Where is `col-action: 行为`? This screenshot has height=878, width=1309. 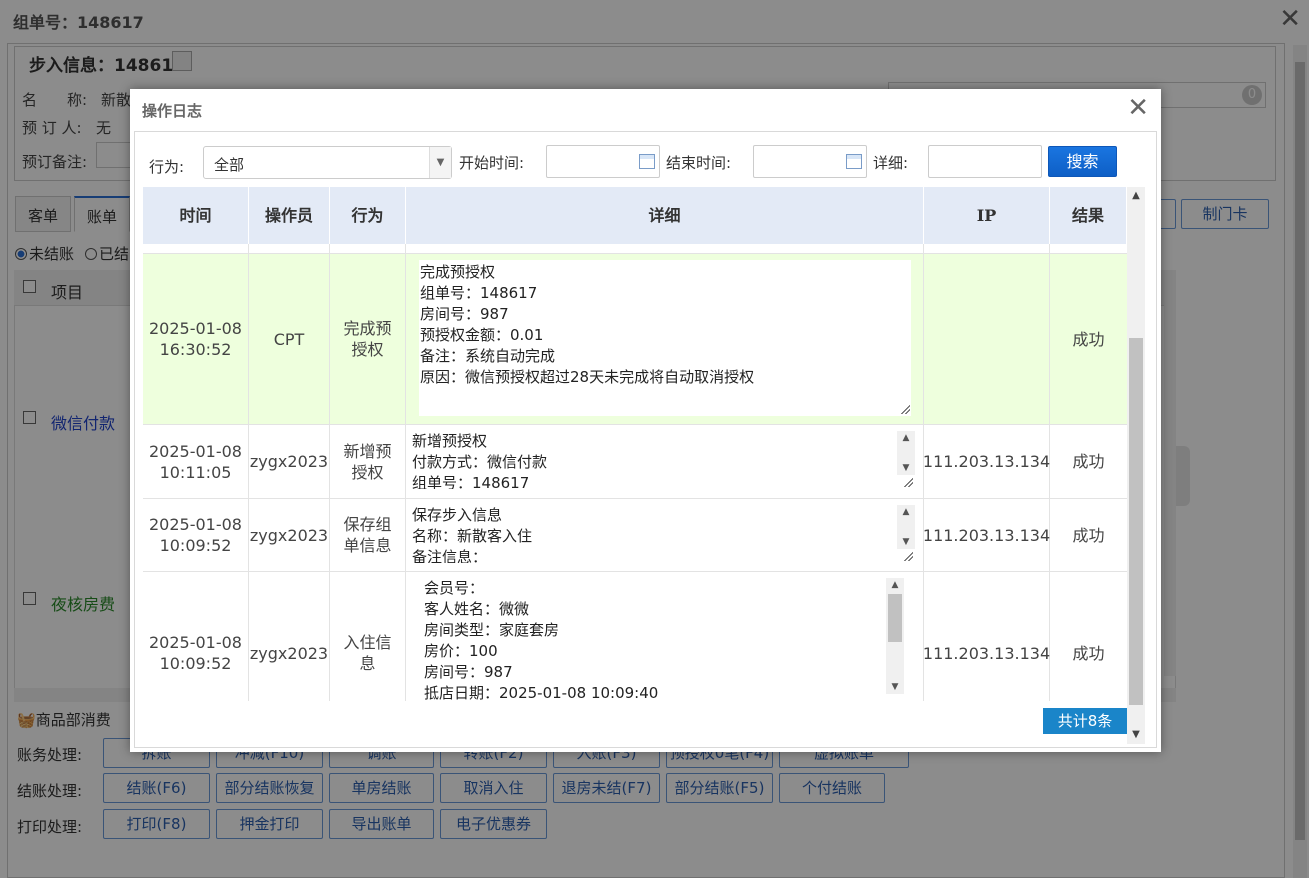 col-action: 行为 is located at coordinates (368, 215).